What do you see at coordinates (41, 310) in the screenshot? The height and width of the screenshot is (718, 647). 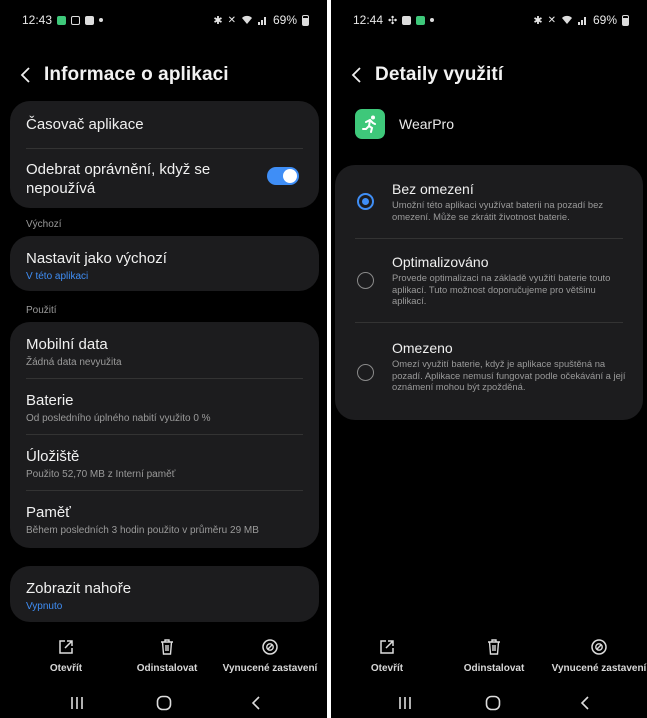 I see `section-usage-label: Použití` at bounding box center [41, 310].